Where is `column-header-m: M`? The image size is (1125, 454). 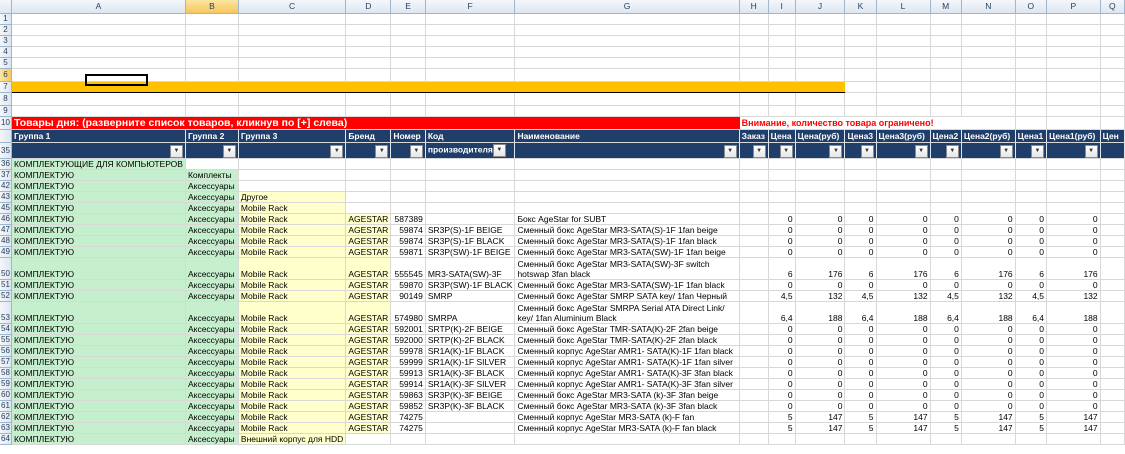
column-header-m: M is located at coordinates (946, 7).